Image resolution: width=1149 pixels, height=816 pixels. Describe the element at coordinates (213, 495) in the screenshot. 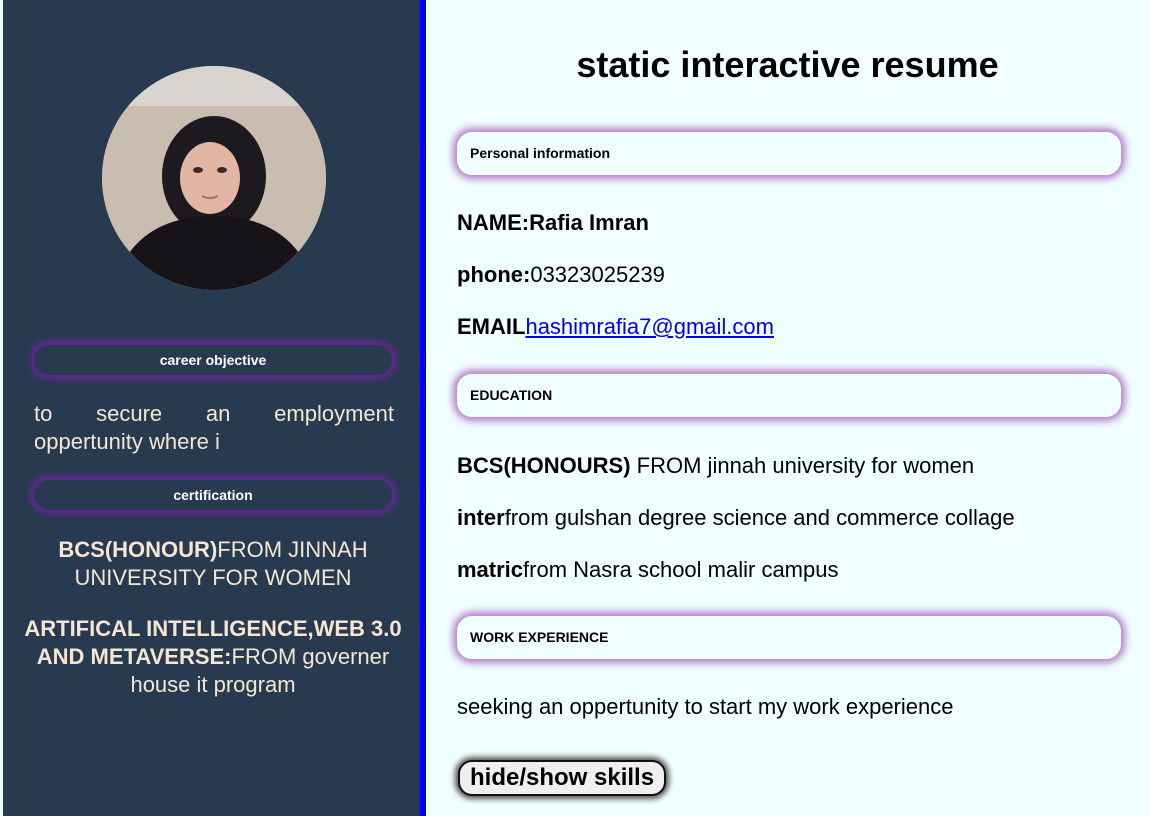

I see `certification-heading: certification` at that location.